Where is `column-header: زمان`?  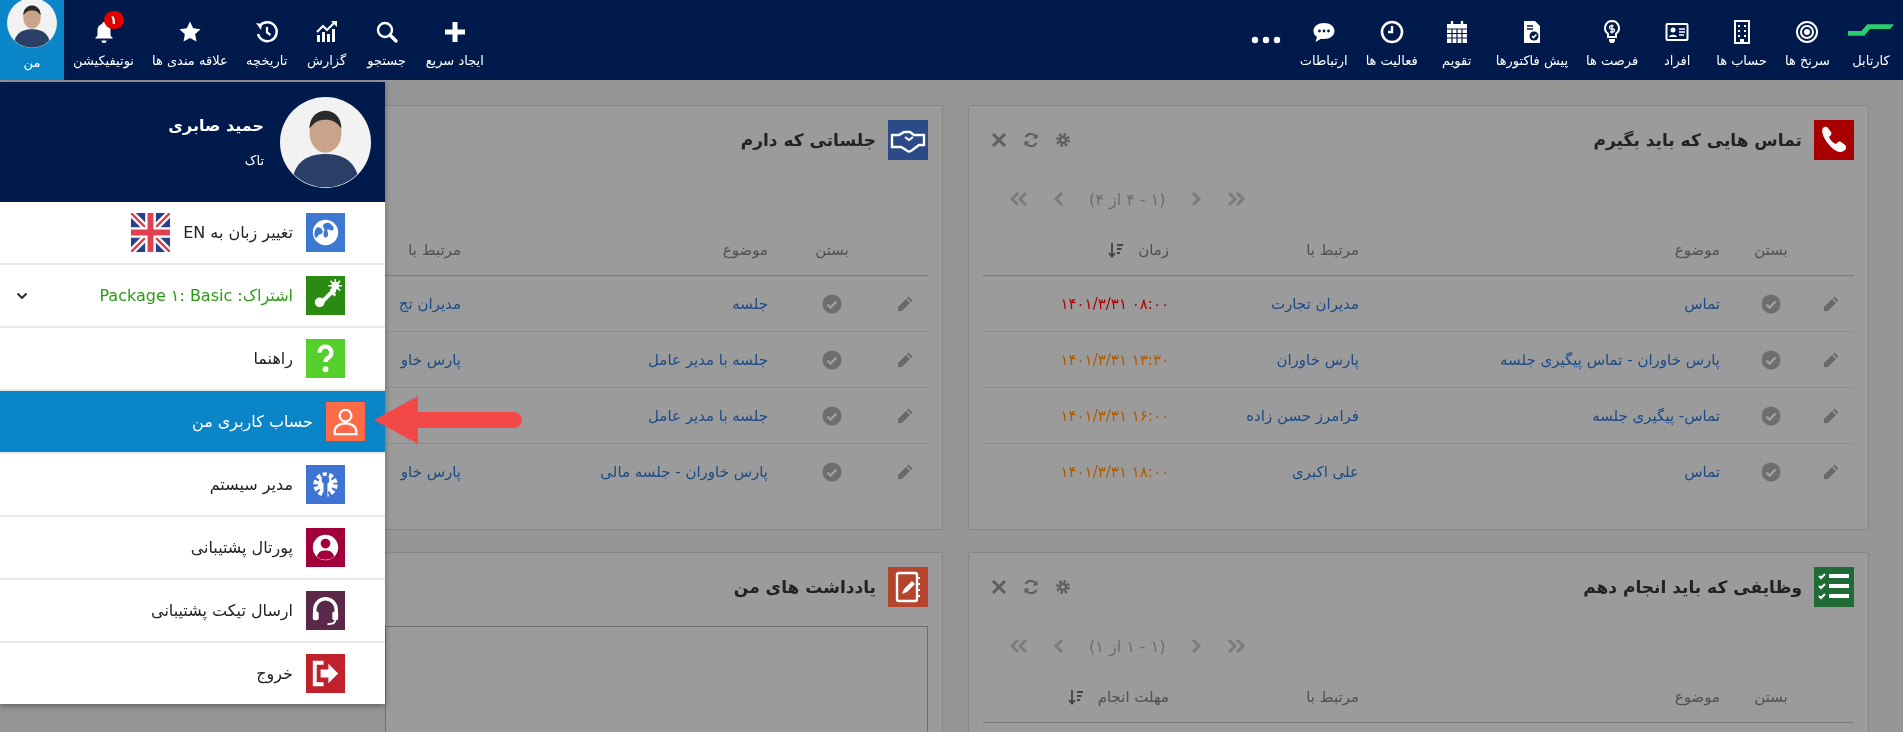 column-header: زمان is located at coordinates (1153, 250).